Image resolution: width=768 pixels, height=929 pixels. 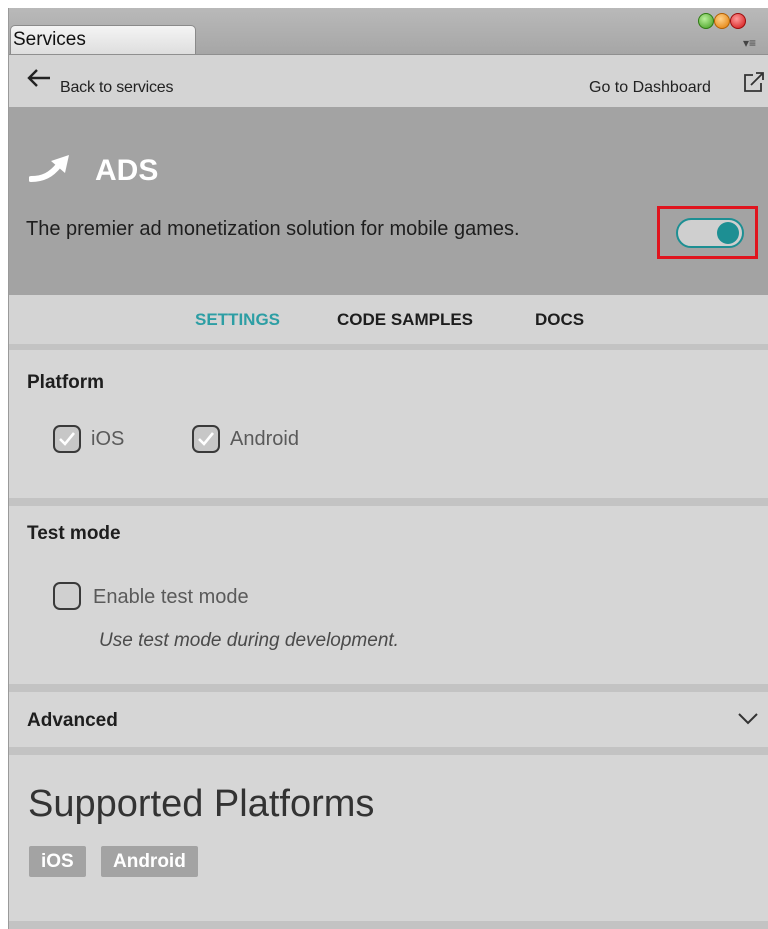 What do you see at coordinates (388, 723) in the screenshot?
I see `advanced-section: Advanced` at bounding box center [388, 723].